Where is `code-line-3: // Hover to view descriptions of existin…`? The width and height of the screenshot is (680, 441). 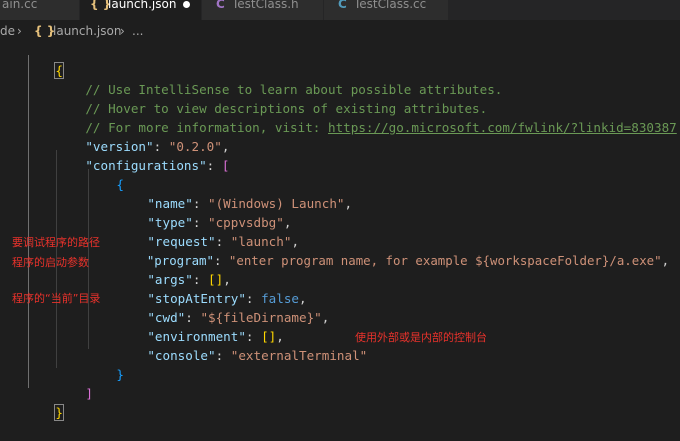
code-line-3: // Hover to view descriptions of existin… is located at coordinates (271, 98).